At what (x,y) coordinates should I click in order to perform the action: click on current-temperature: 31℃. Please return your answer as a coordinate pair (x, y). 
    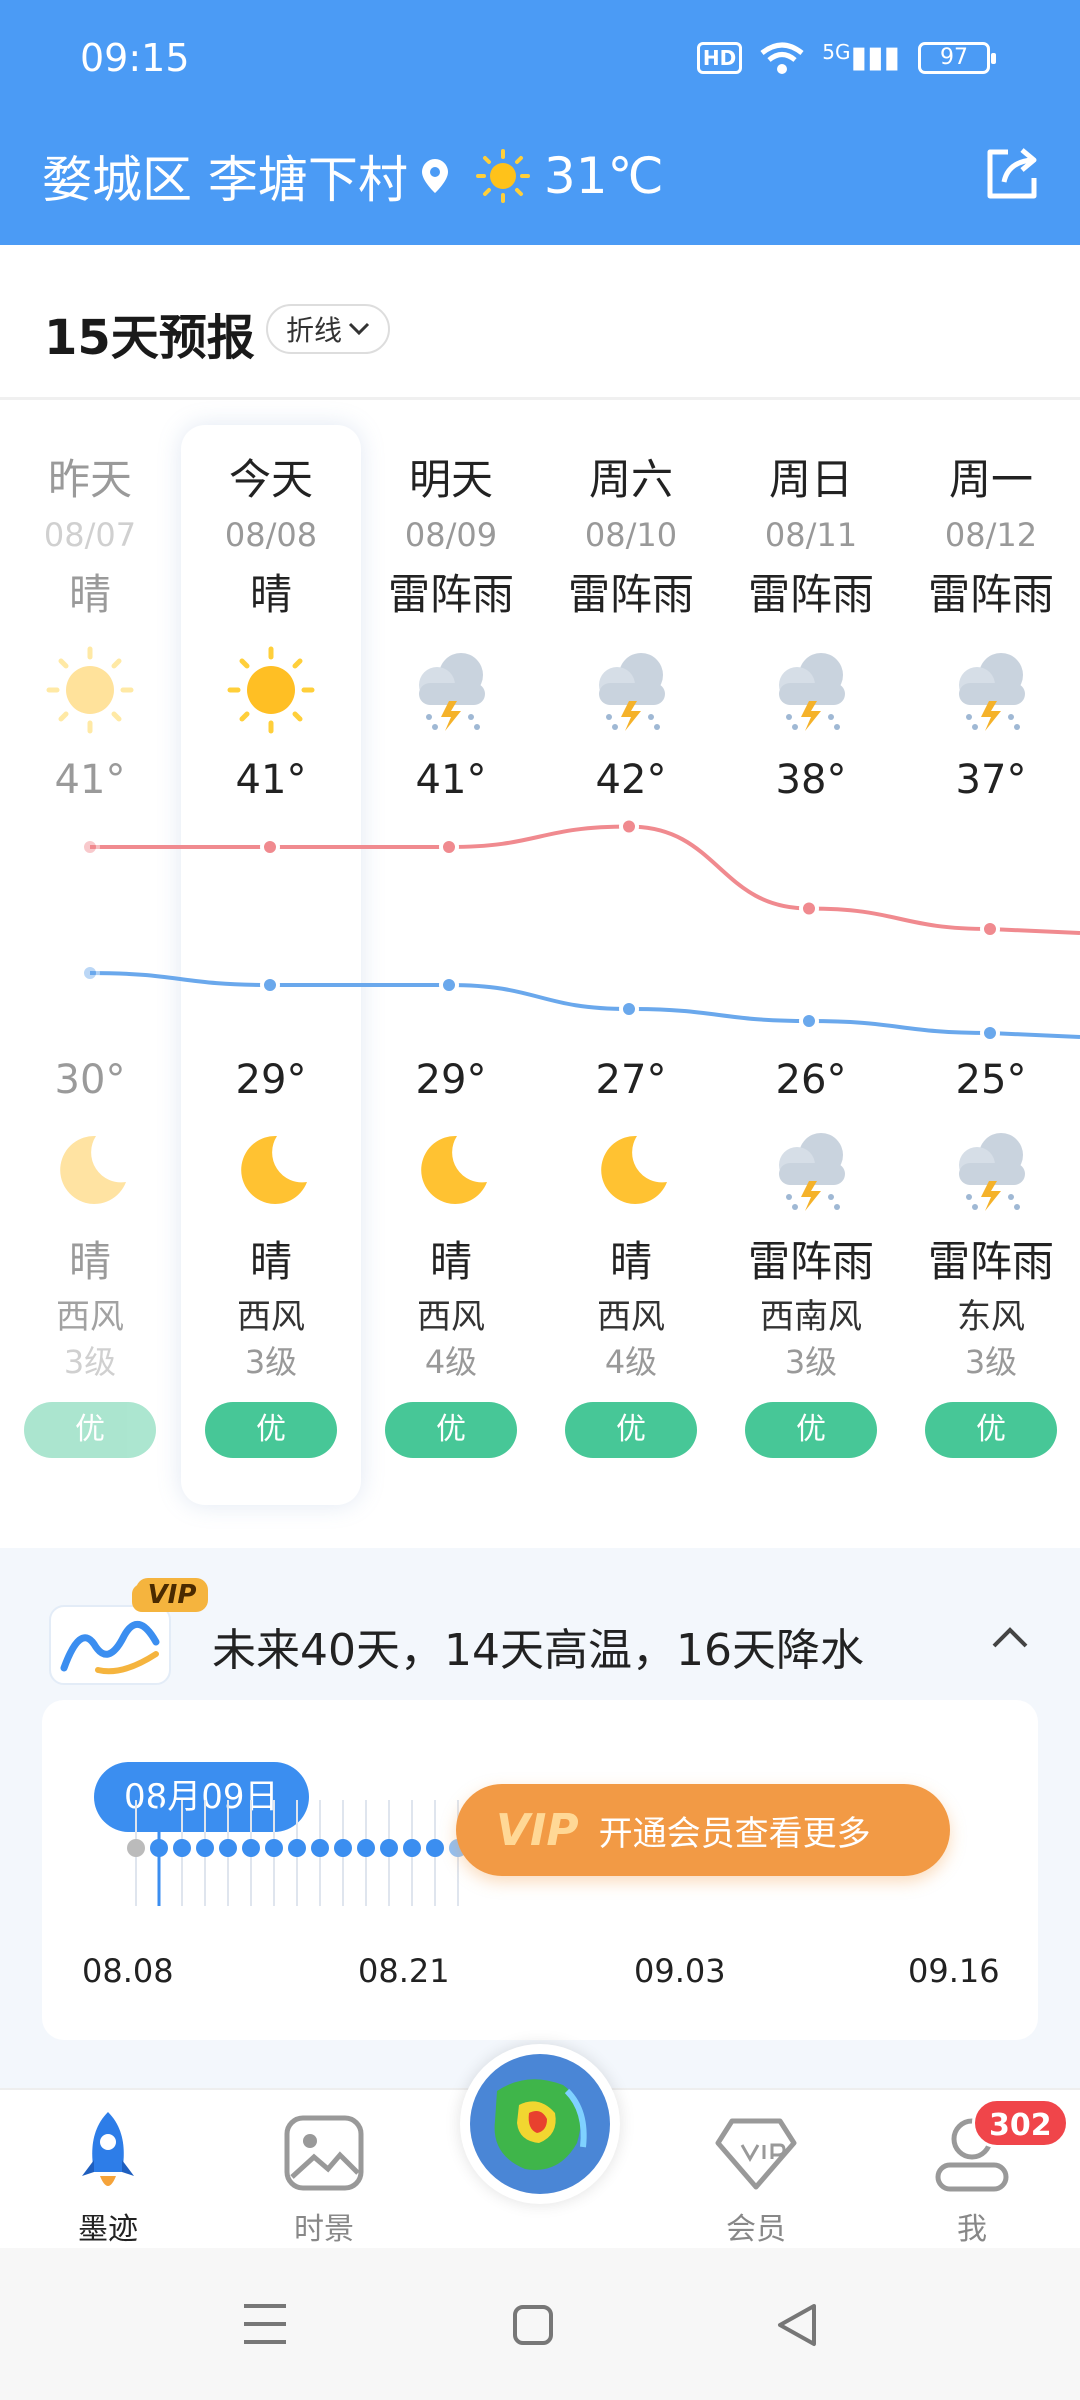
    Looking at the image, I should click on (603, 176).